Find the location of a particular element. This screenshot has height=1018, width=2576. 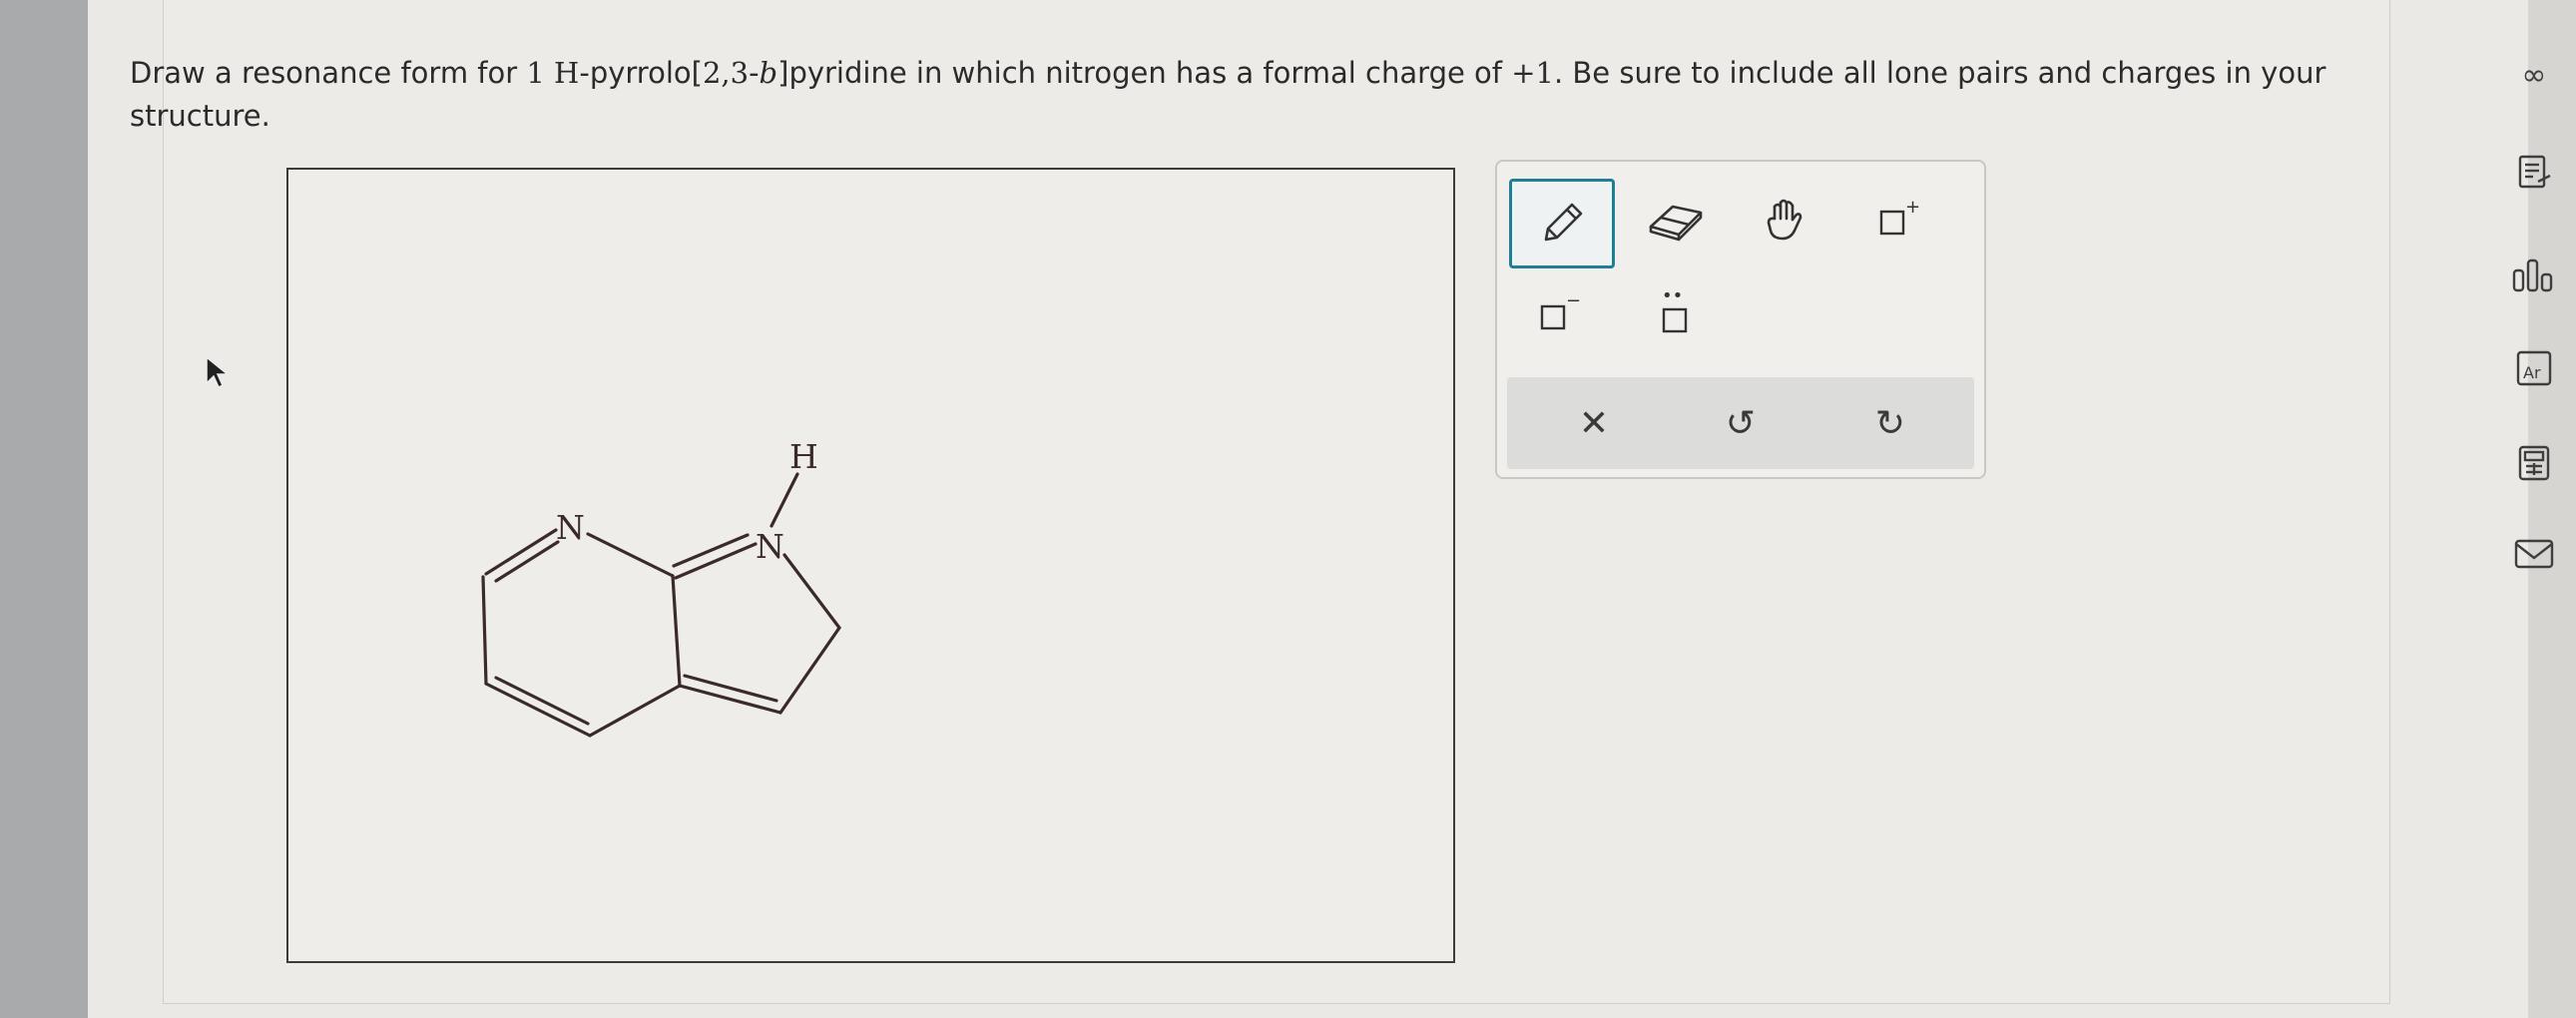

eraser-icon is located at coordinates (1676, 223).